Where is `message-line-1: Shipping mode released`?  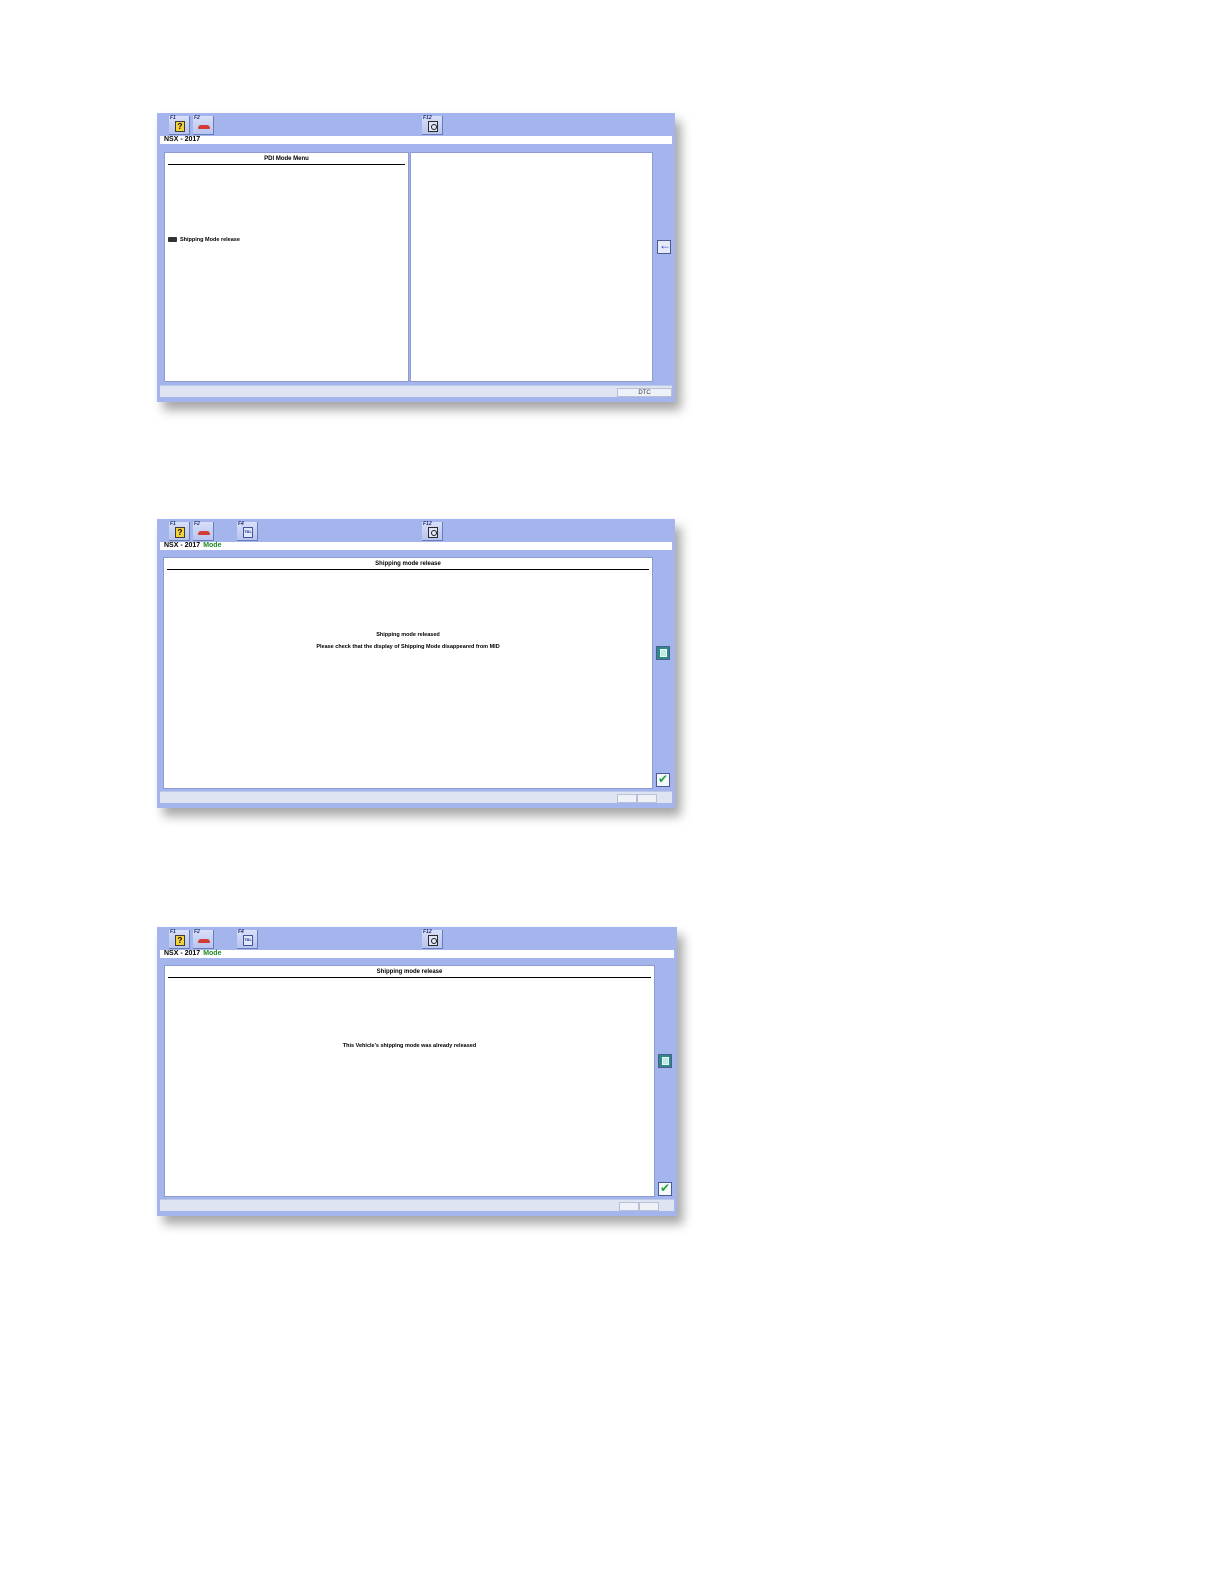
message-line-1: Shipping mode released is located at coordinates (408, 635).